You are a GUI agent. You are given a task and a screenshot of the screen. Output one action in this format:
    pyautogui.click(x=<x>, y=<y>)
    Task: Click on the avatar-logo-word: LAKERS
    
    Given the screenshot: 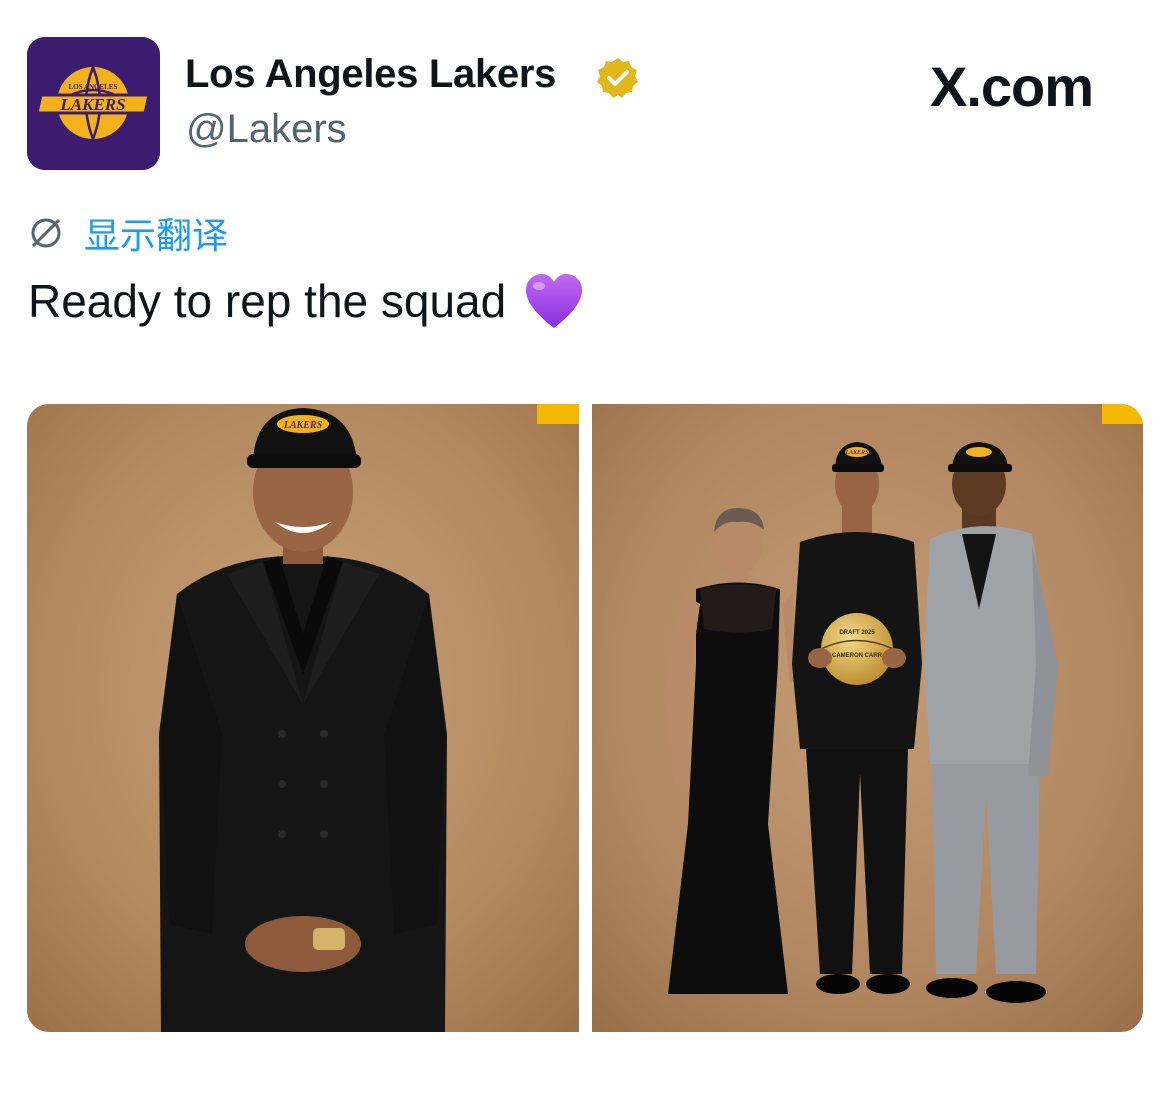 What is the action you would take?
    pyautogui.click(x=92, y=104)
    